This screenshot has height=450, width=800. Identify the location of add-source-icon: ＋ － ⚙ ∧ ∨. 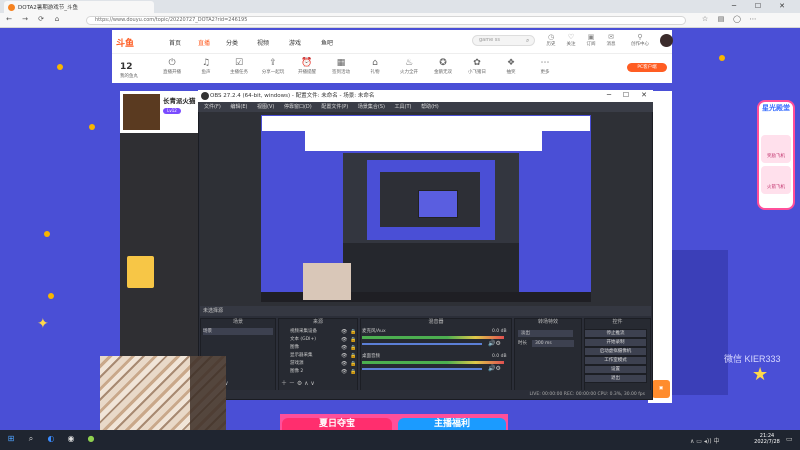
(298, 382).